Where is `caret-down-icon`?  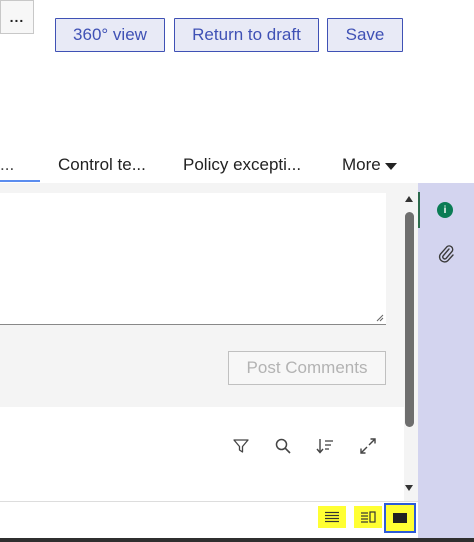 caret-down-icon is located at coordinates (390, 166).